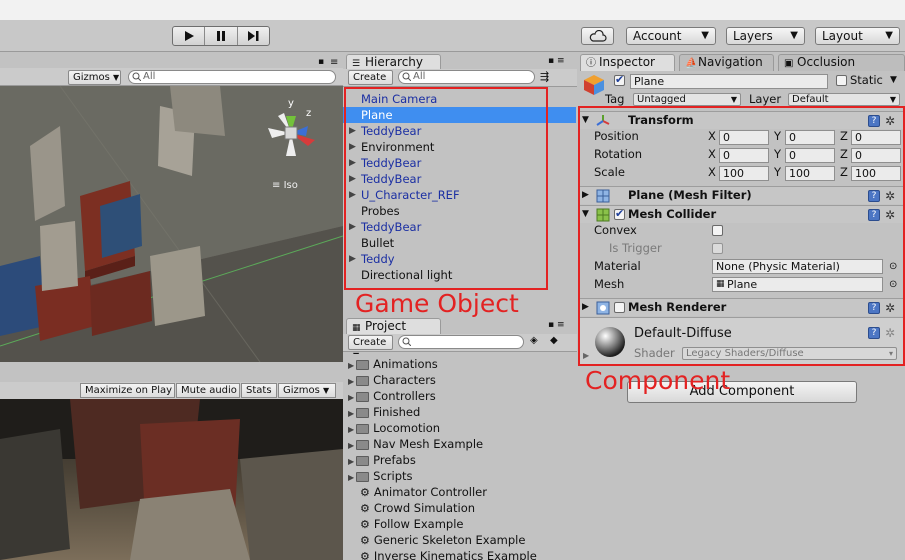 This screenshot has width=905, height=560. What do you see at coordinates (844, 99) in the screenshot?
I see `layer-dropdown: Default ▼` at bounding box center [844, 99].